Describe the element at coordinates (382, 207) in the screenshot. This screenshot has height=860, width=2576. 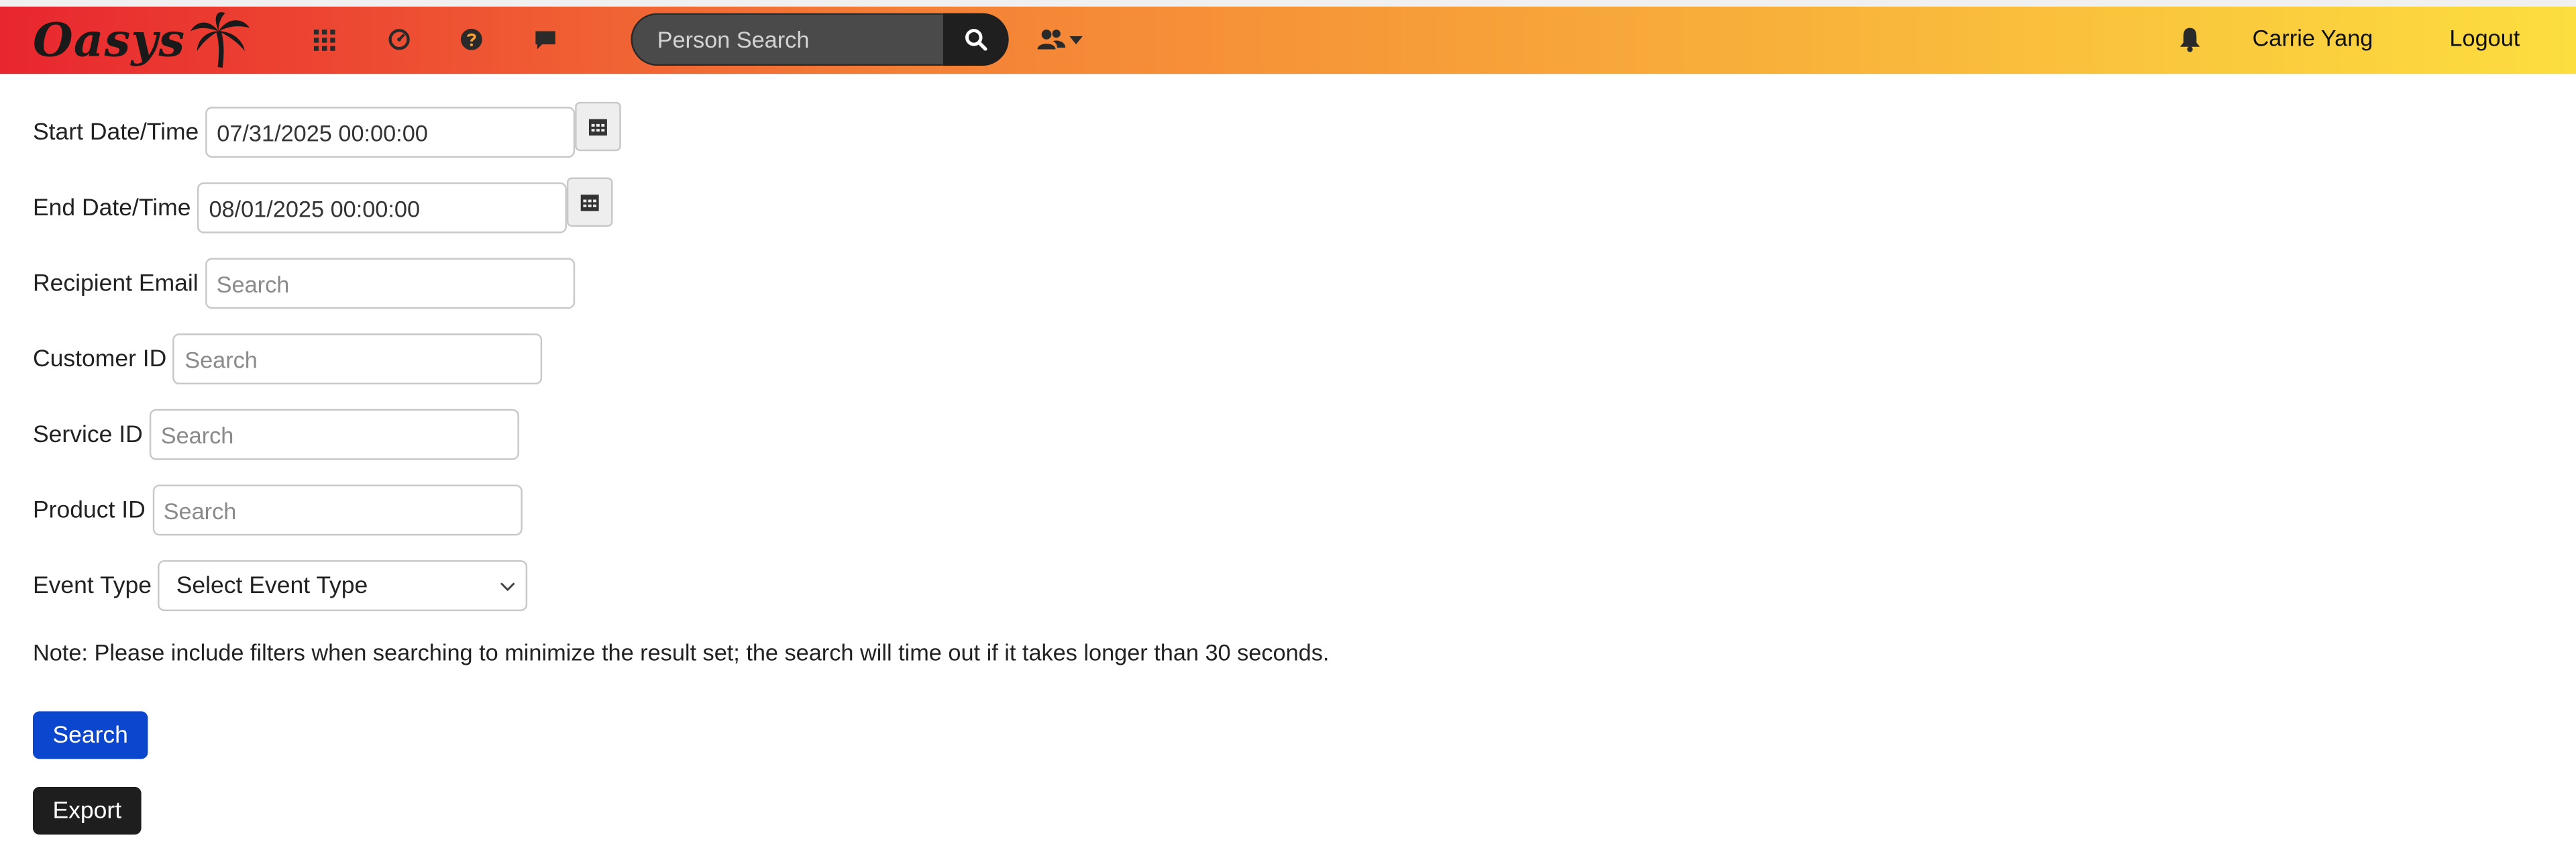
I see `end-datetime-input` at that location.